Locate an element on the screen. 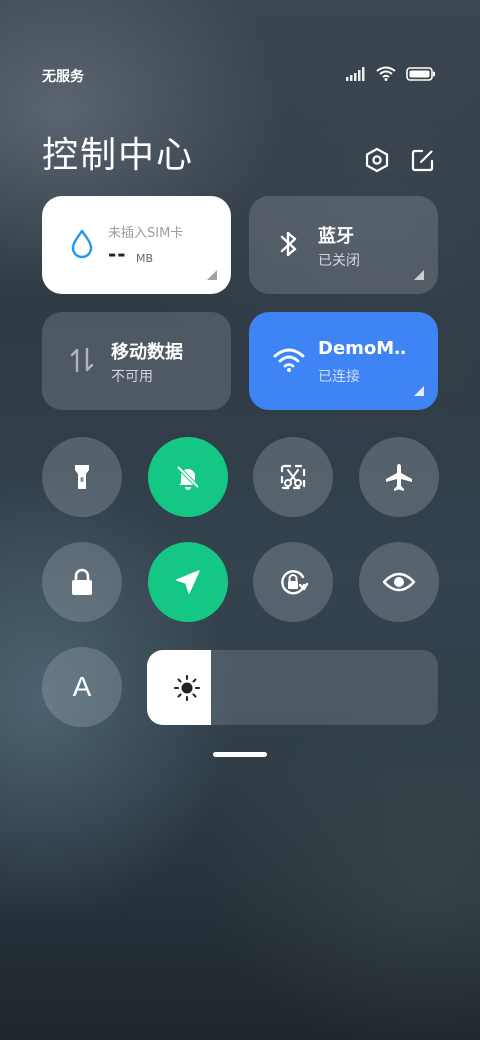  wifi-tile: DemoM‥ 已连接 is located at coordinates (343, 361).